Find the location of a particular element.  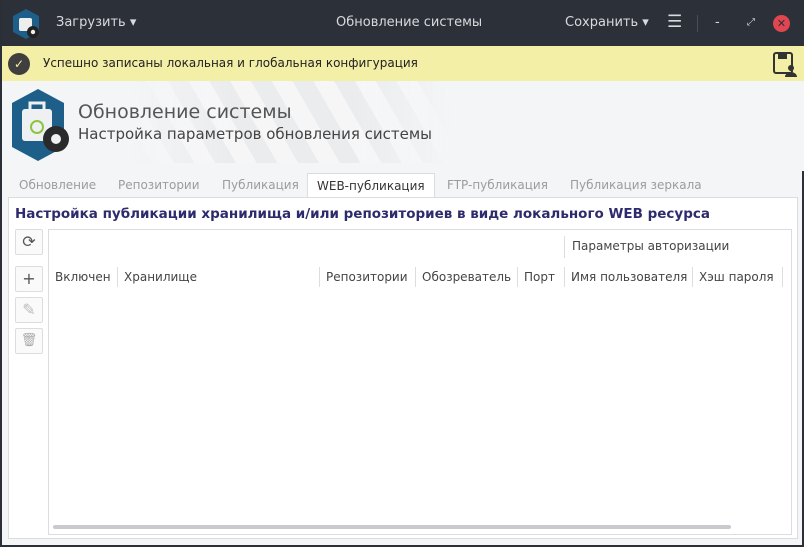

minimize-button: - is located at coordinates (717, 22).